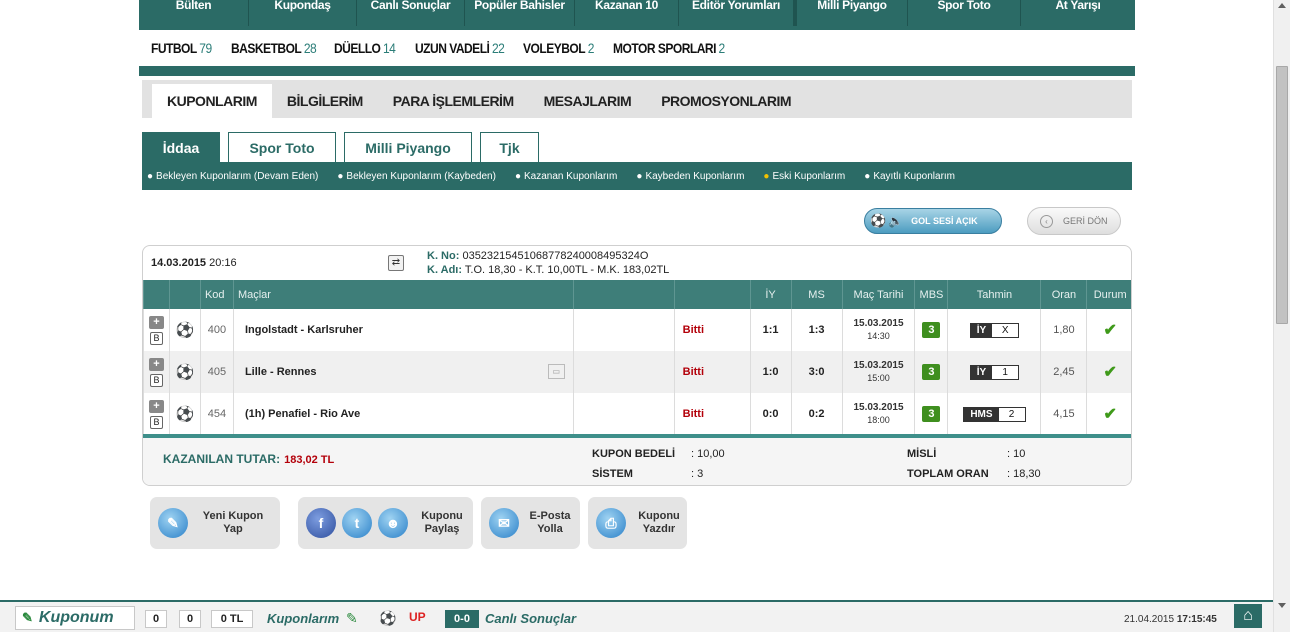 The height and width of the screenshot is (632, 1290). Describe the element at coordinates (555, 256) in the screenshot. I see `coupon-no: 03523215451068778240008495324O` at that location.